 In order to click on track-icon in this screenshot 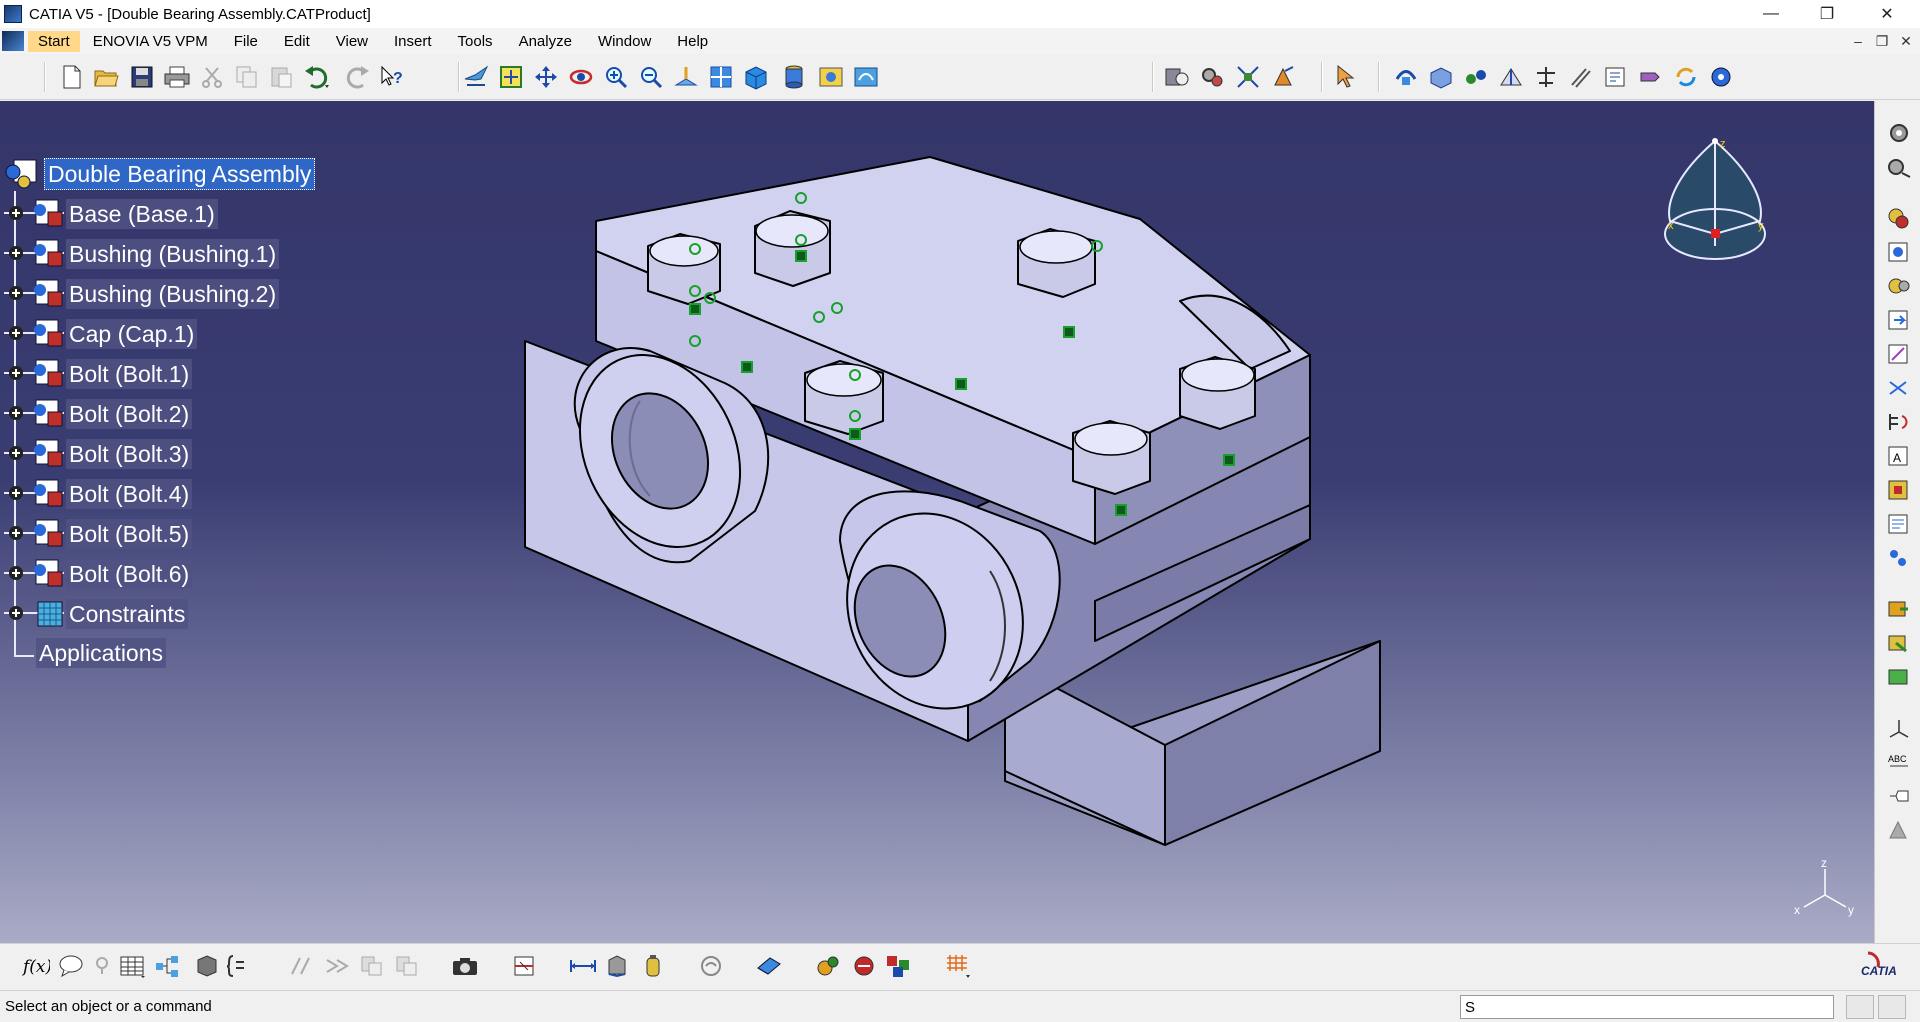, I will do `click(864, 966)`.